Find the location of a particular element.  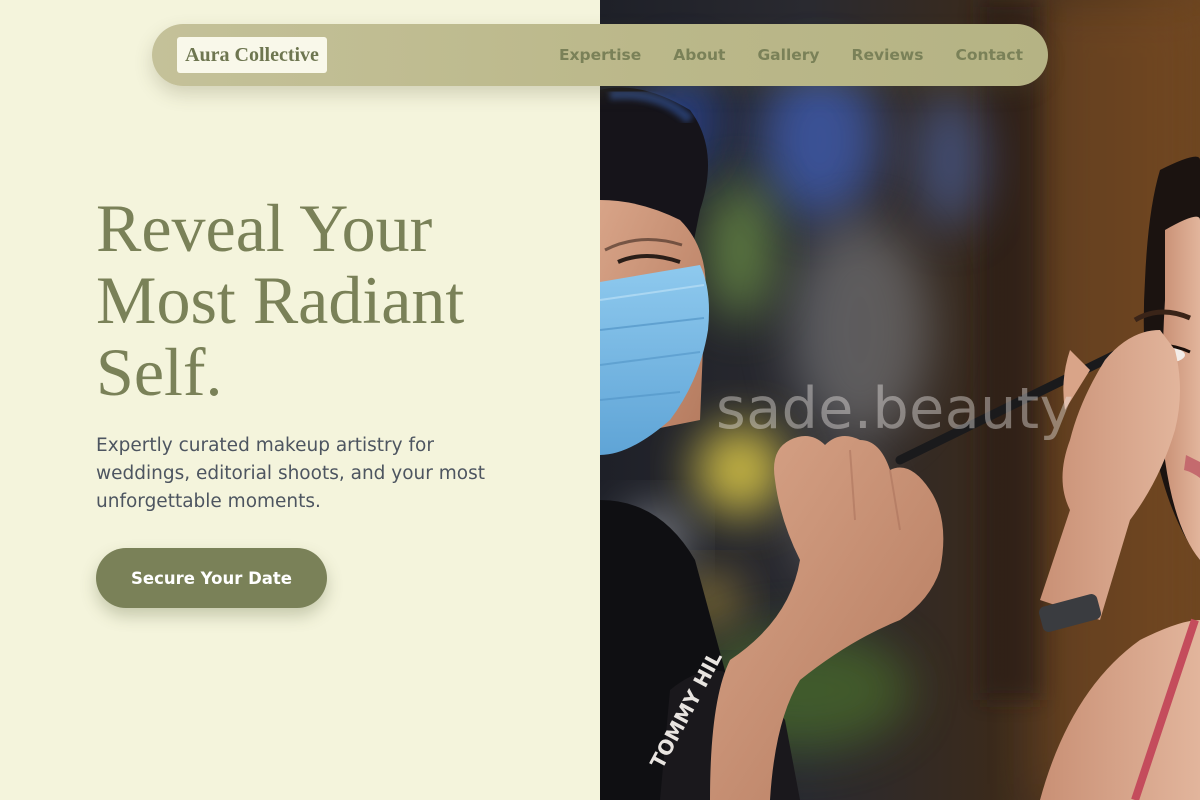

hero-title-line-3: Self. is located at coordinates (159, 372).